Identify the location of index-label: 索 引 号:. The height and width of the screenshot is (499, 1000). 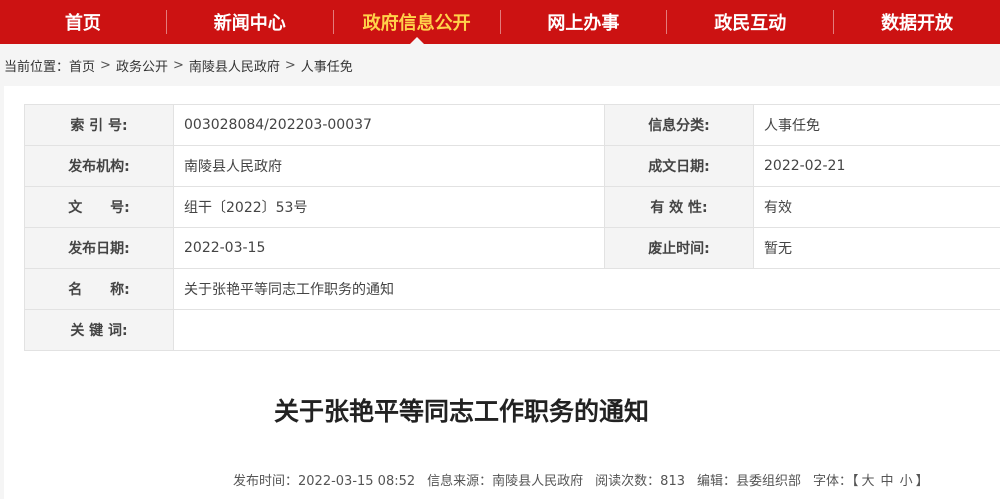
(99, 125).